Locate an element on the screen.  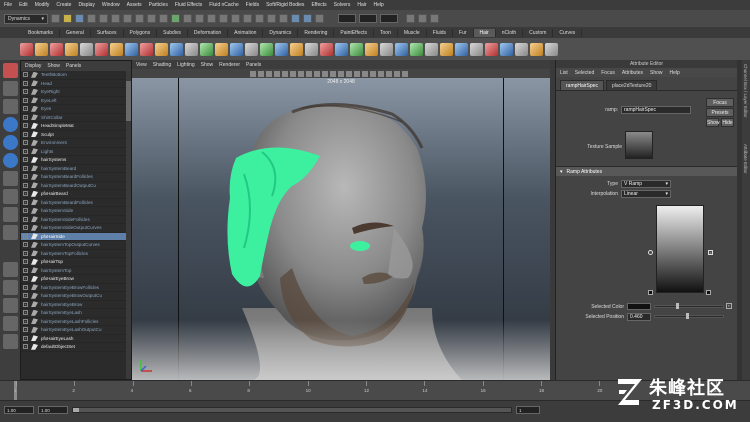
snap-curve-icon is located at coordinates (235, 18).